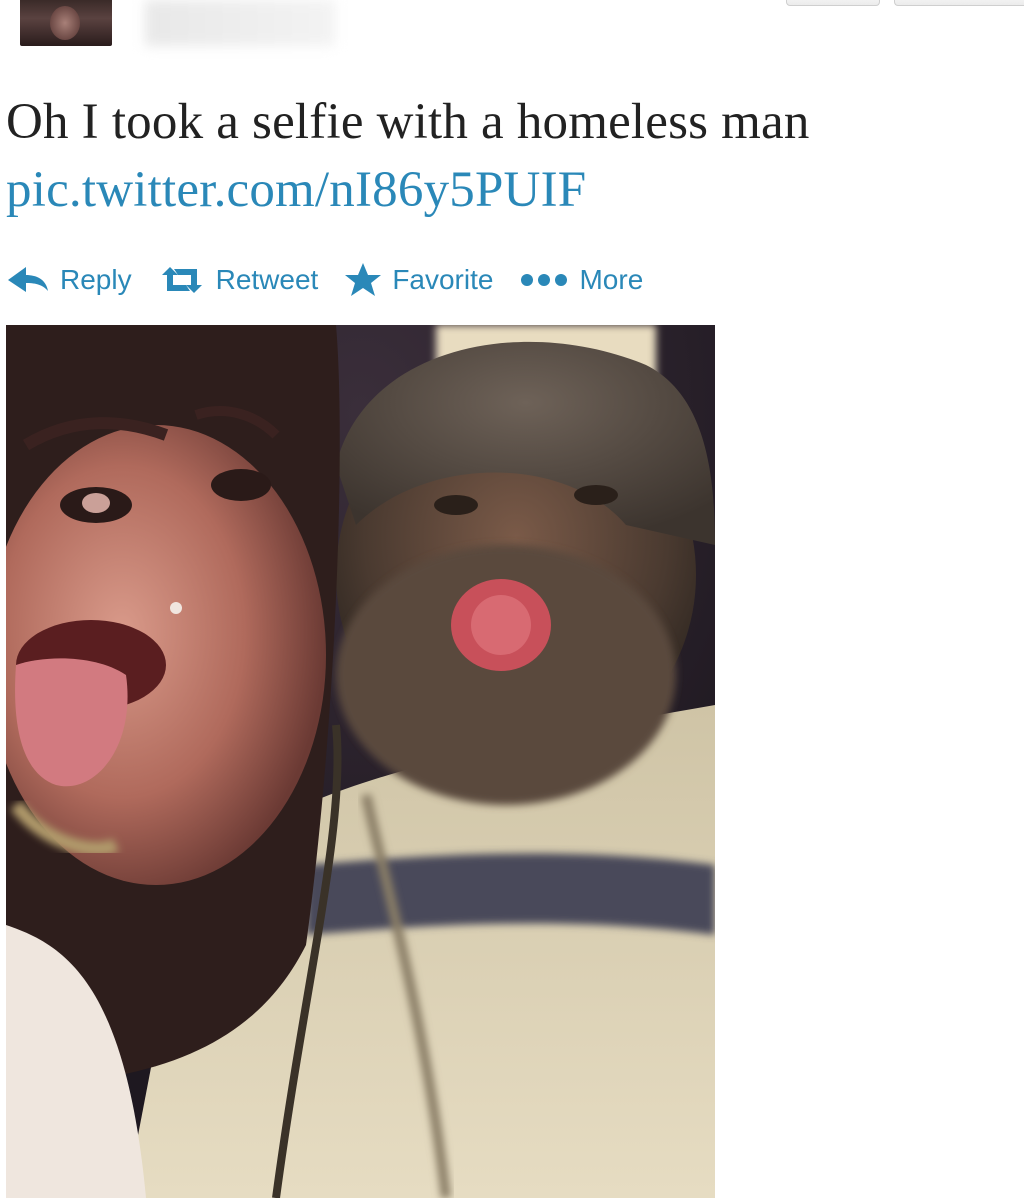 The height and width of the screenshot is (1198, 1024). I want to click on retweet-label: Retweet, so click(267, 279).